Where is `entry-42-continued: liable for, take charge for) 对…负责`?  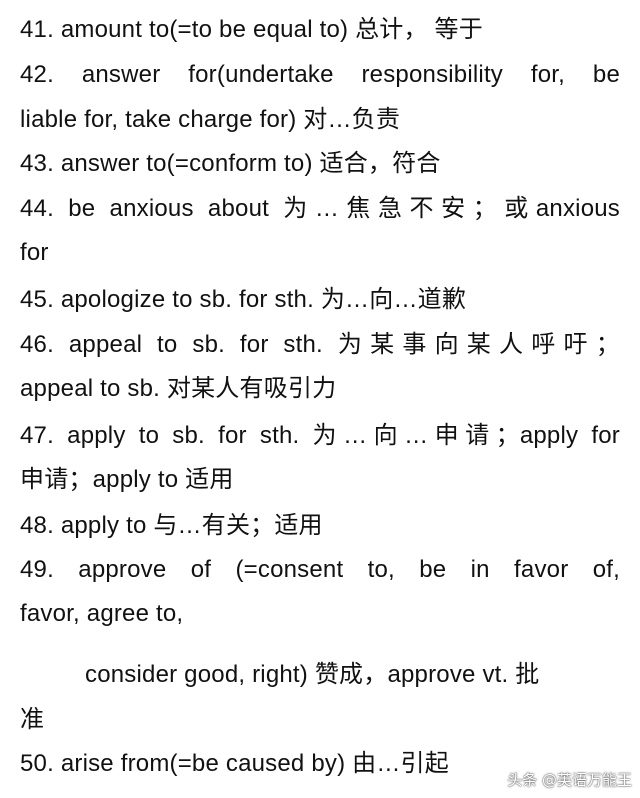 entry-42-continued: liable for, take charge for) 对…负责 is located at coordinates (210, 119).